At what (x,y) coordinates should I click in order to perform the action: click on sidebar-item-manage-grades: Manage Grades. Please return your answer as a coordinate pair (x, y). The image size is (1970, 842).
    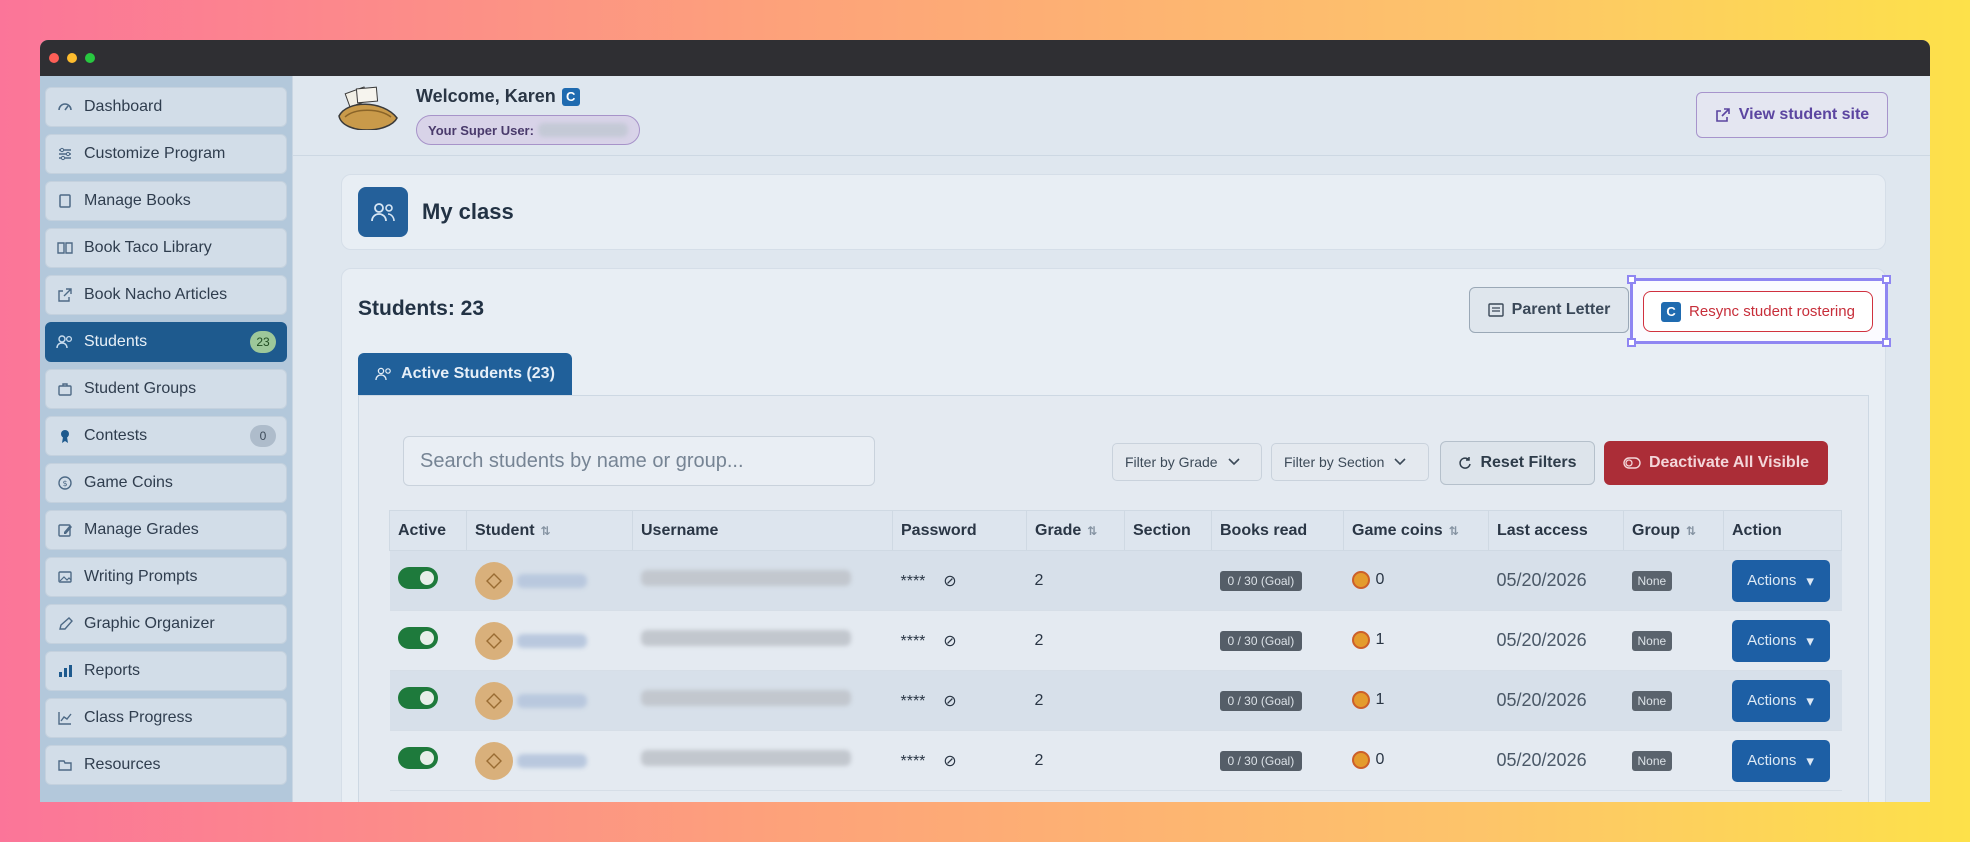
    Looking at the image, I should click on (166, 530).